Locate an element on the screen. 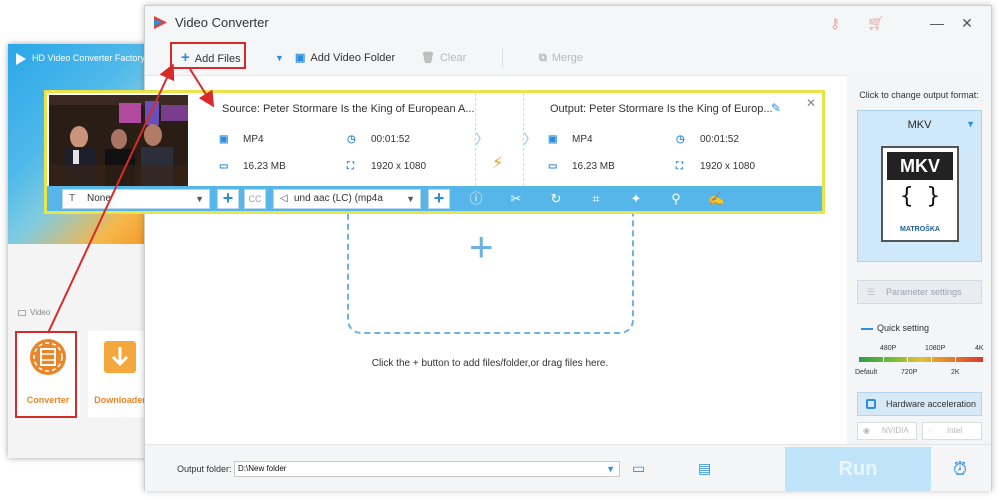  annotation-arrows is located at coordinates (131, 198).